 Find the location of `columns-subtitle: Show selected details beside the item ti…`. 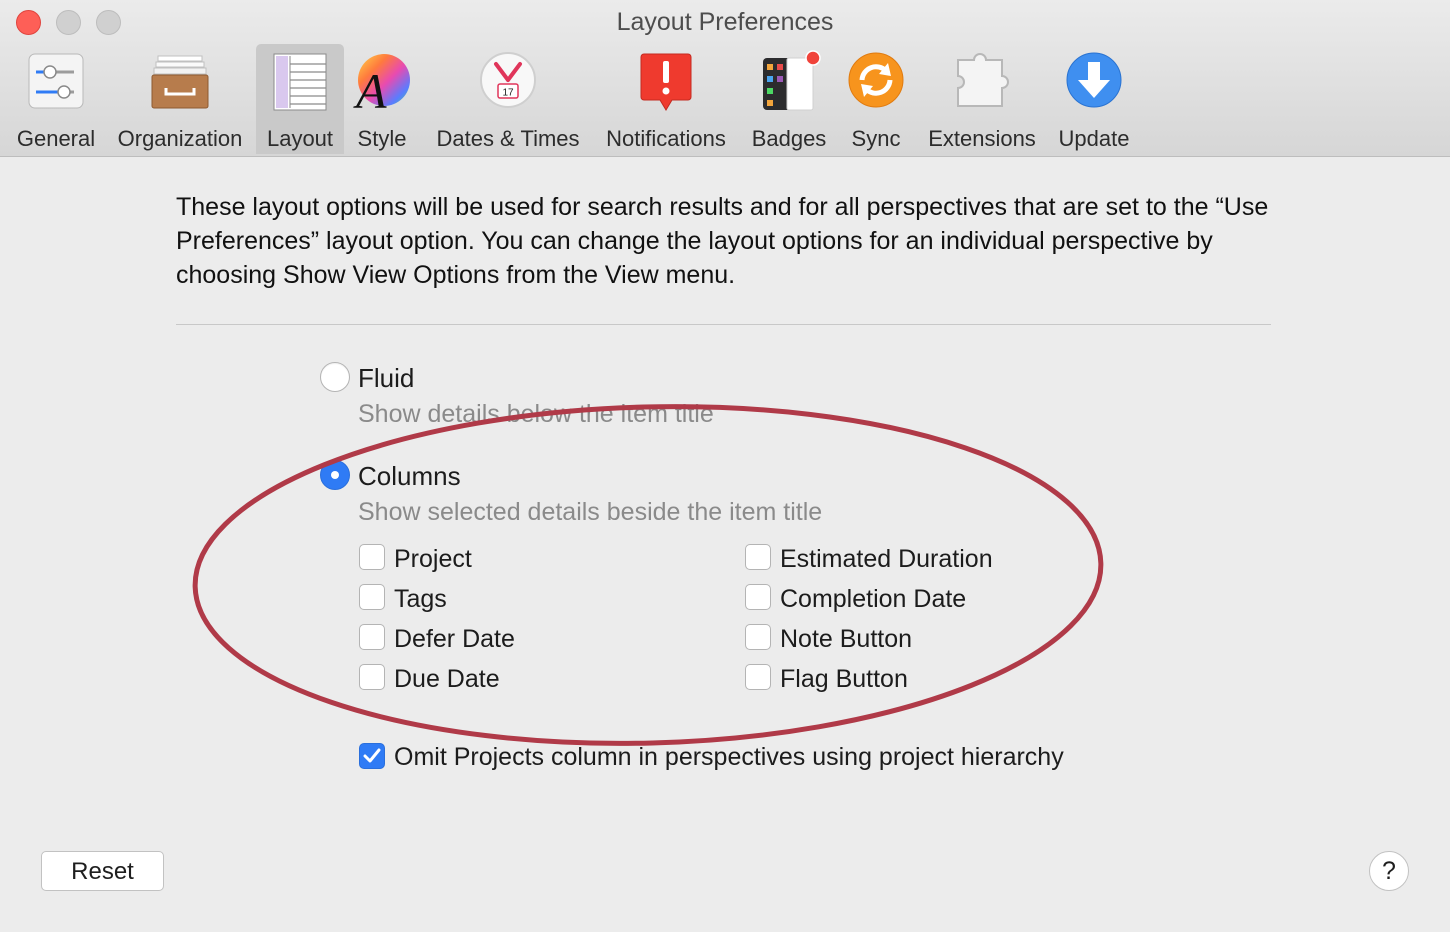

columns-subtitle: Show selected details beside the item ti… is located at coordinates (590, 512).